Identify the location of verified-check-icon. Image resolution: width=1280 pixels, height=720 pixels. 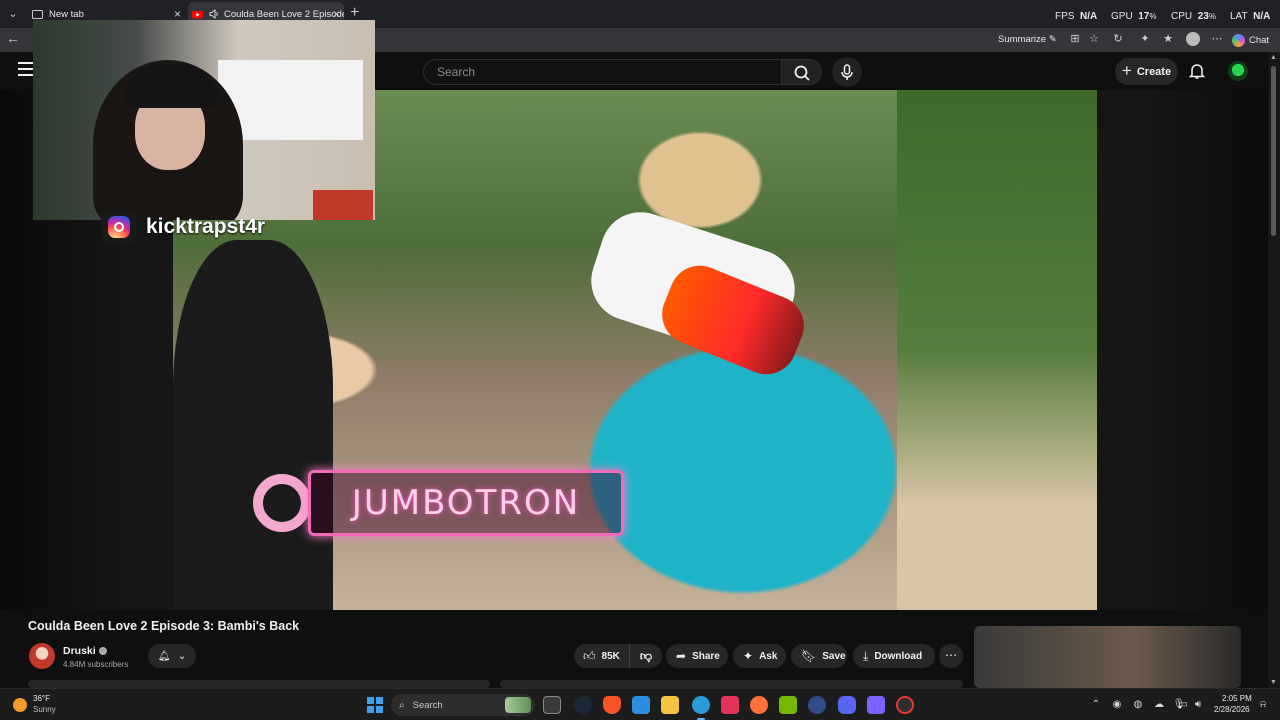
(102, 651).